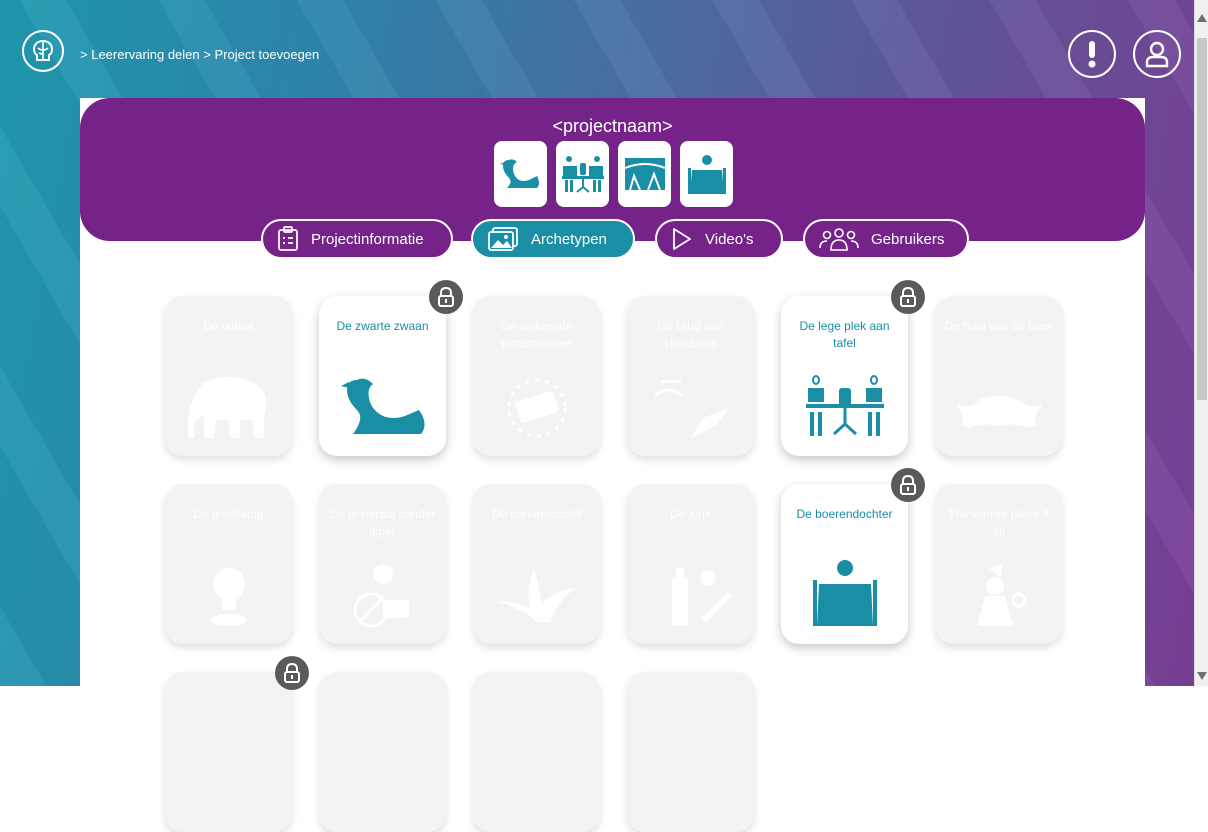 The width and height of the screenshot is (1208, 832). I want to click on meeting-icon, so click(844, 405).